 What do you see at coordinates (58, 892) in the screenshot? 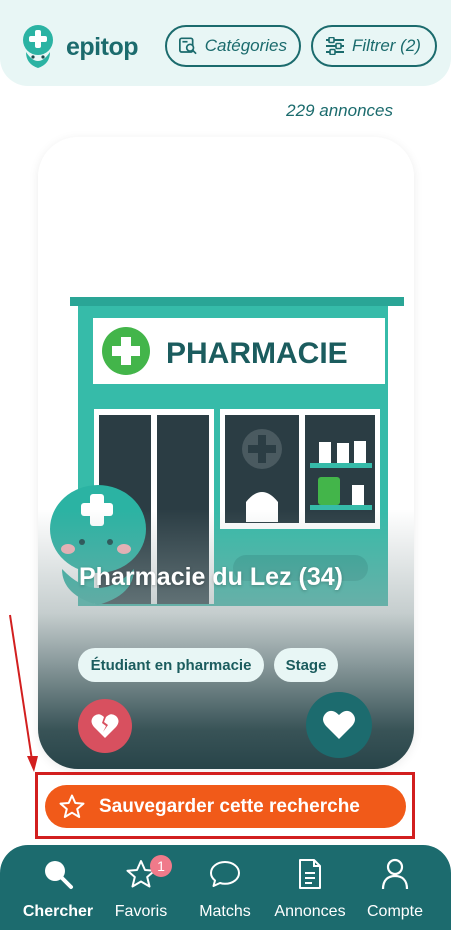
I see `nav-chercher: Chercher` at bounding box center [58, 892].